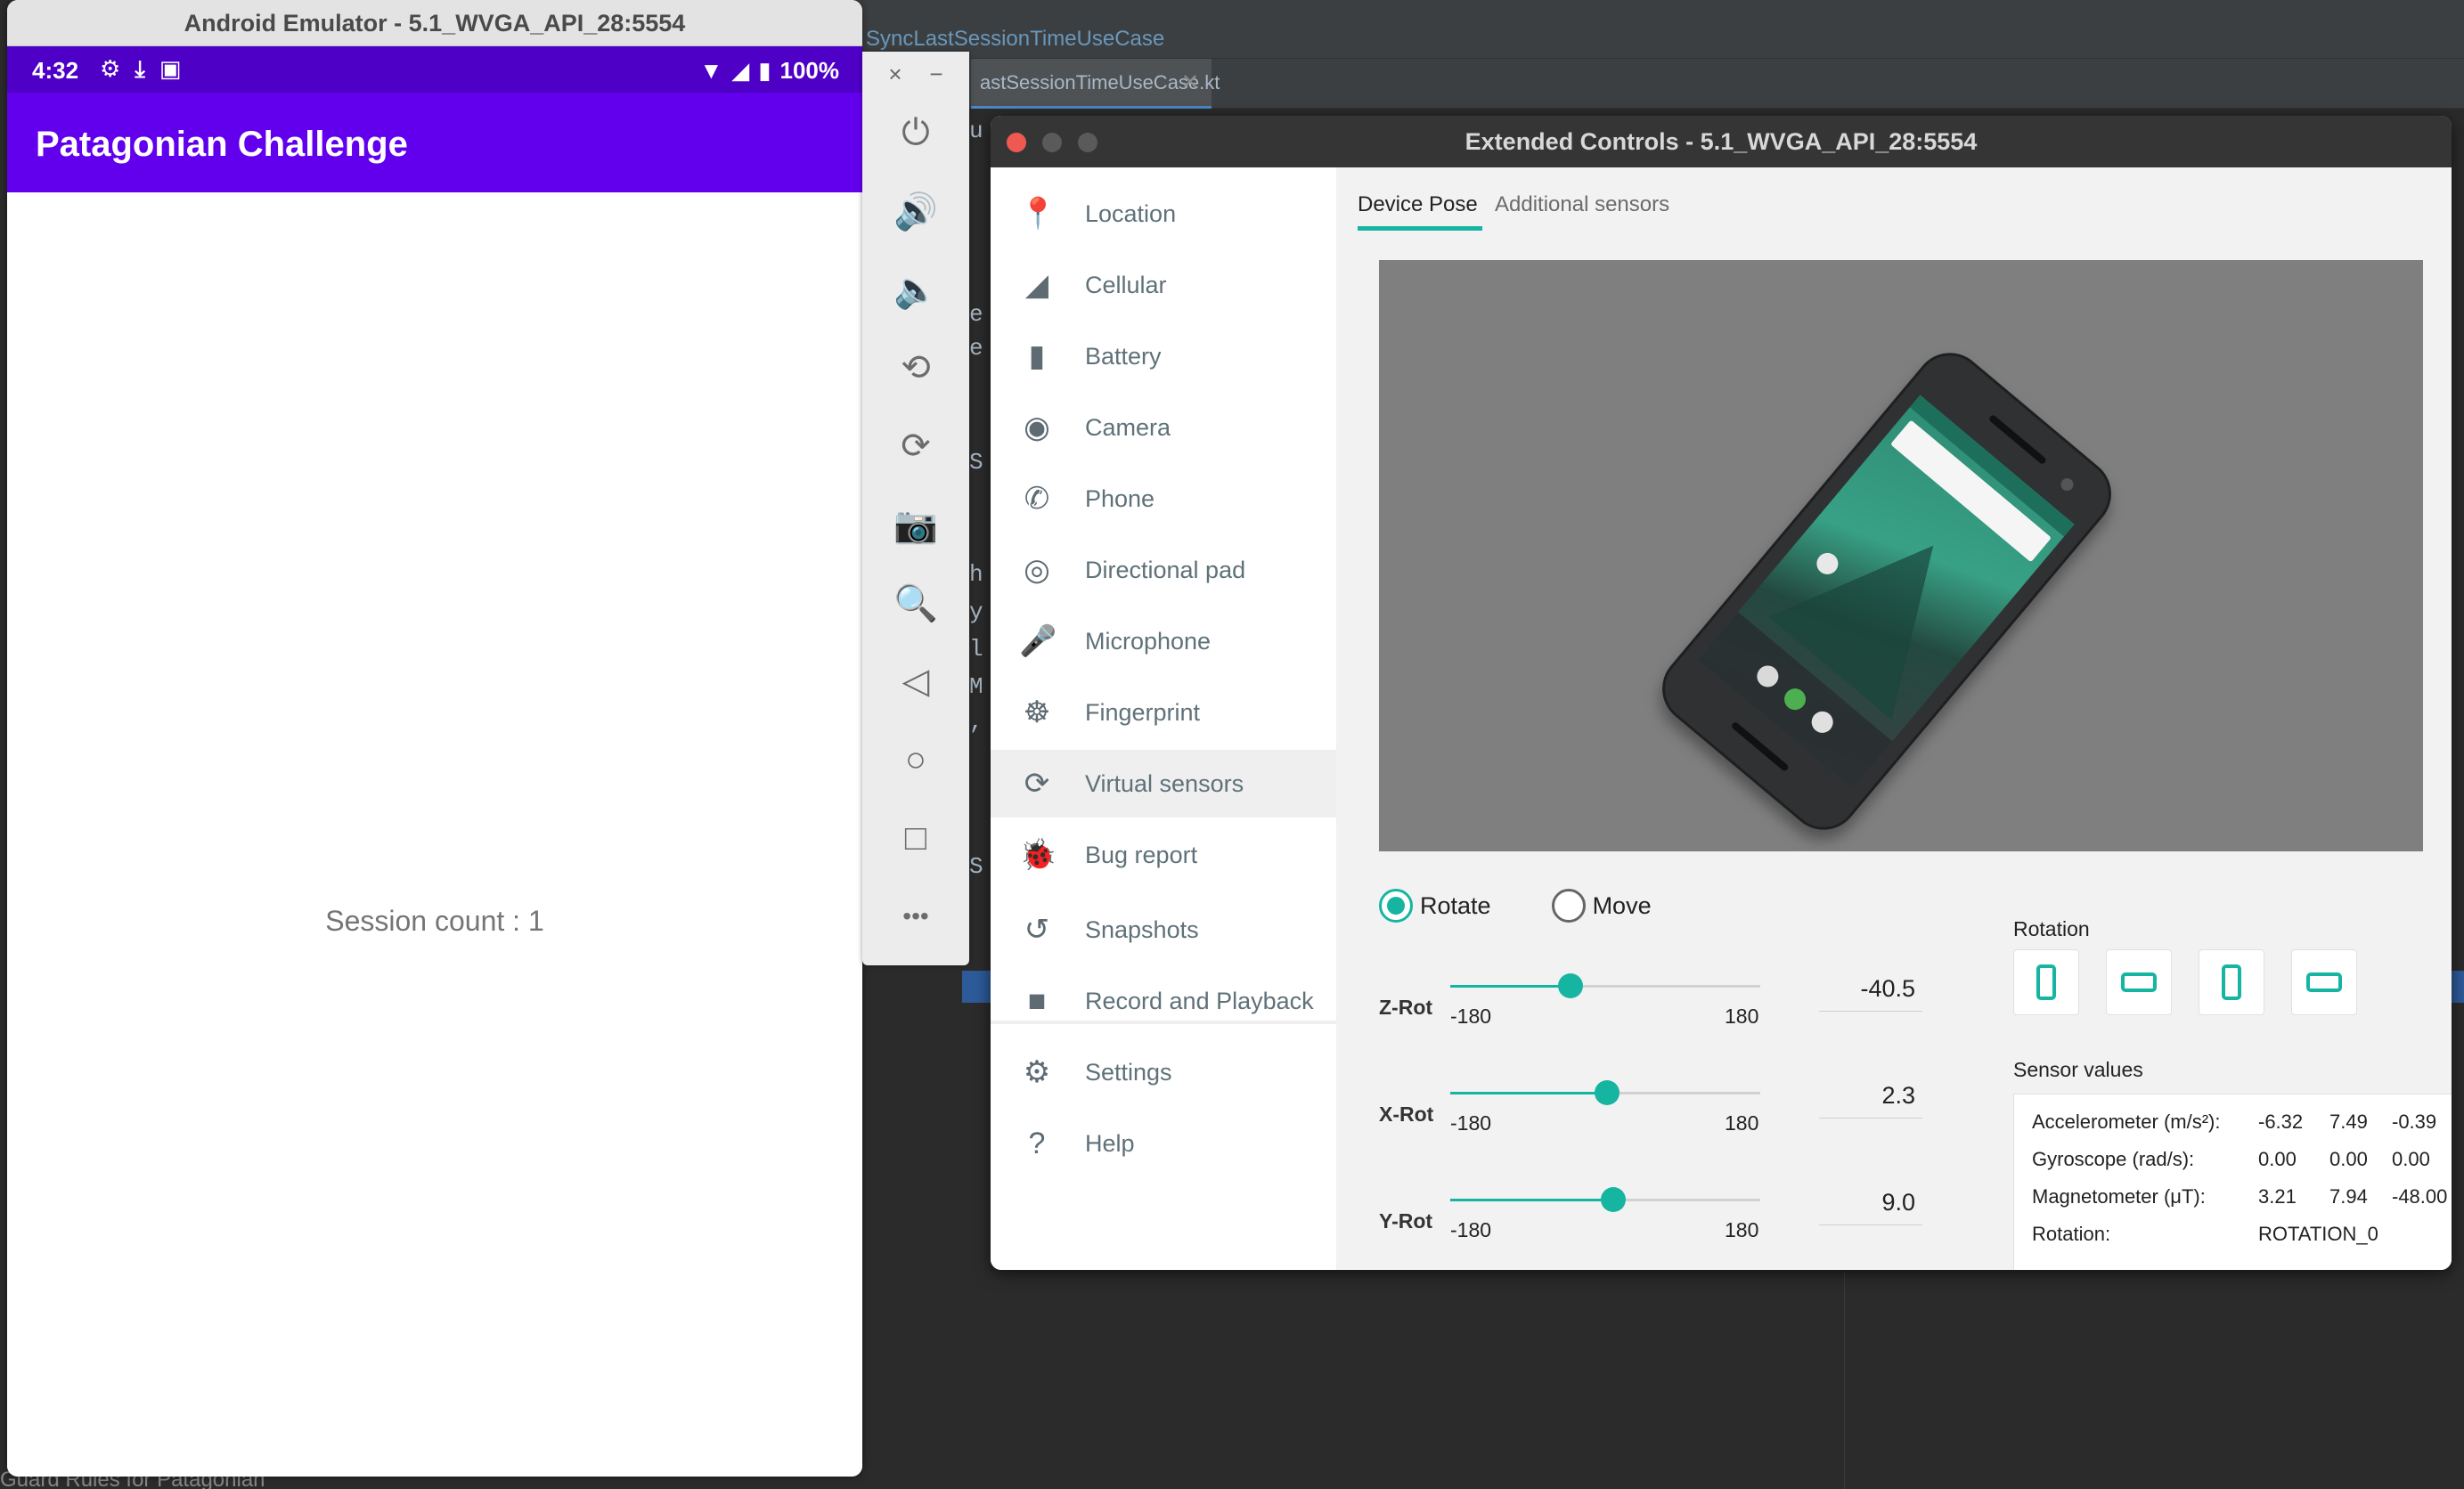 Image resolution: width=2464 pixels, height=1489 pixels. I want to click on rotation-0-button, so click(2046, 982).